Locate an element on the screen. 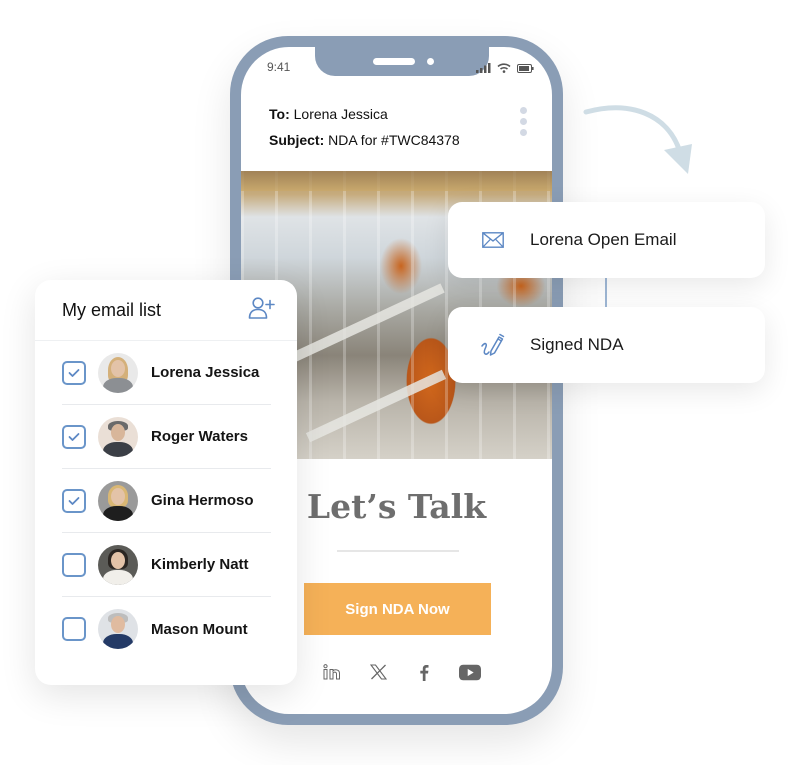 This screenshot has width=806, height=765. email-list-title: My email list is located at coordinates (112, 309).